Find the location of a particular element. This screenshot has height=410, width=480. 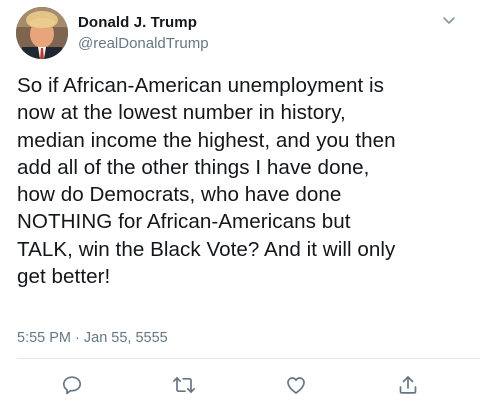

like-icon is located at coordinates (296, 385).